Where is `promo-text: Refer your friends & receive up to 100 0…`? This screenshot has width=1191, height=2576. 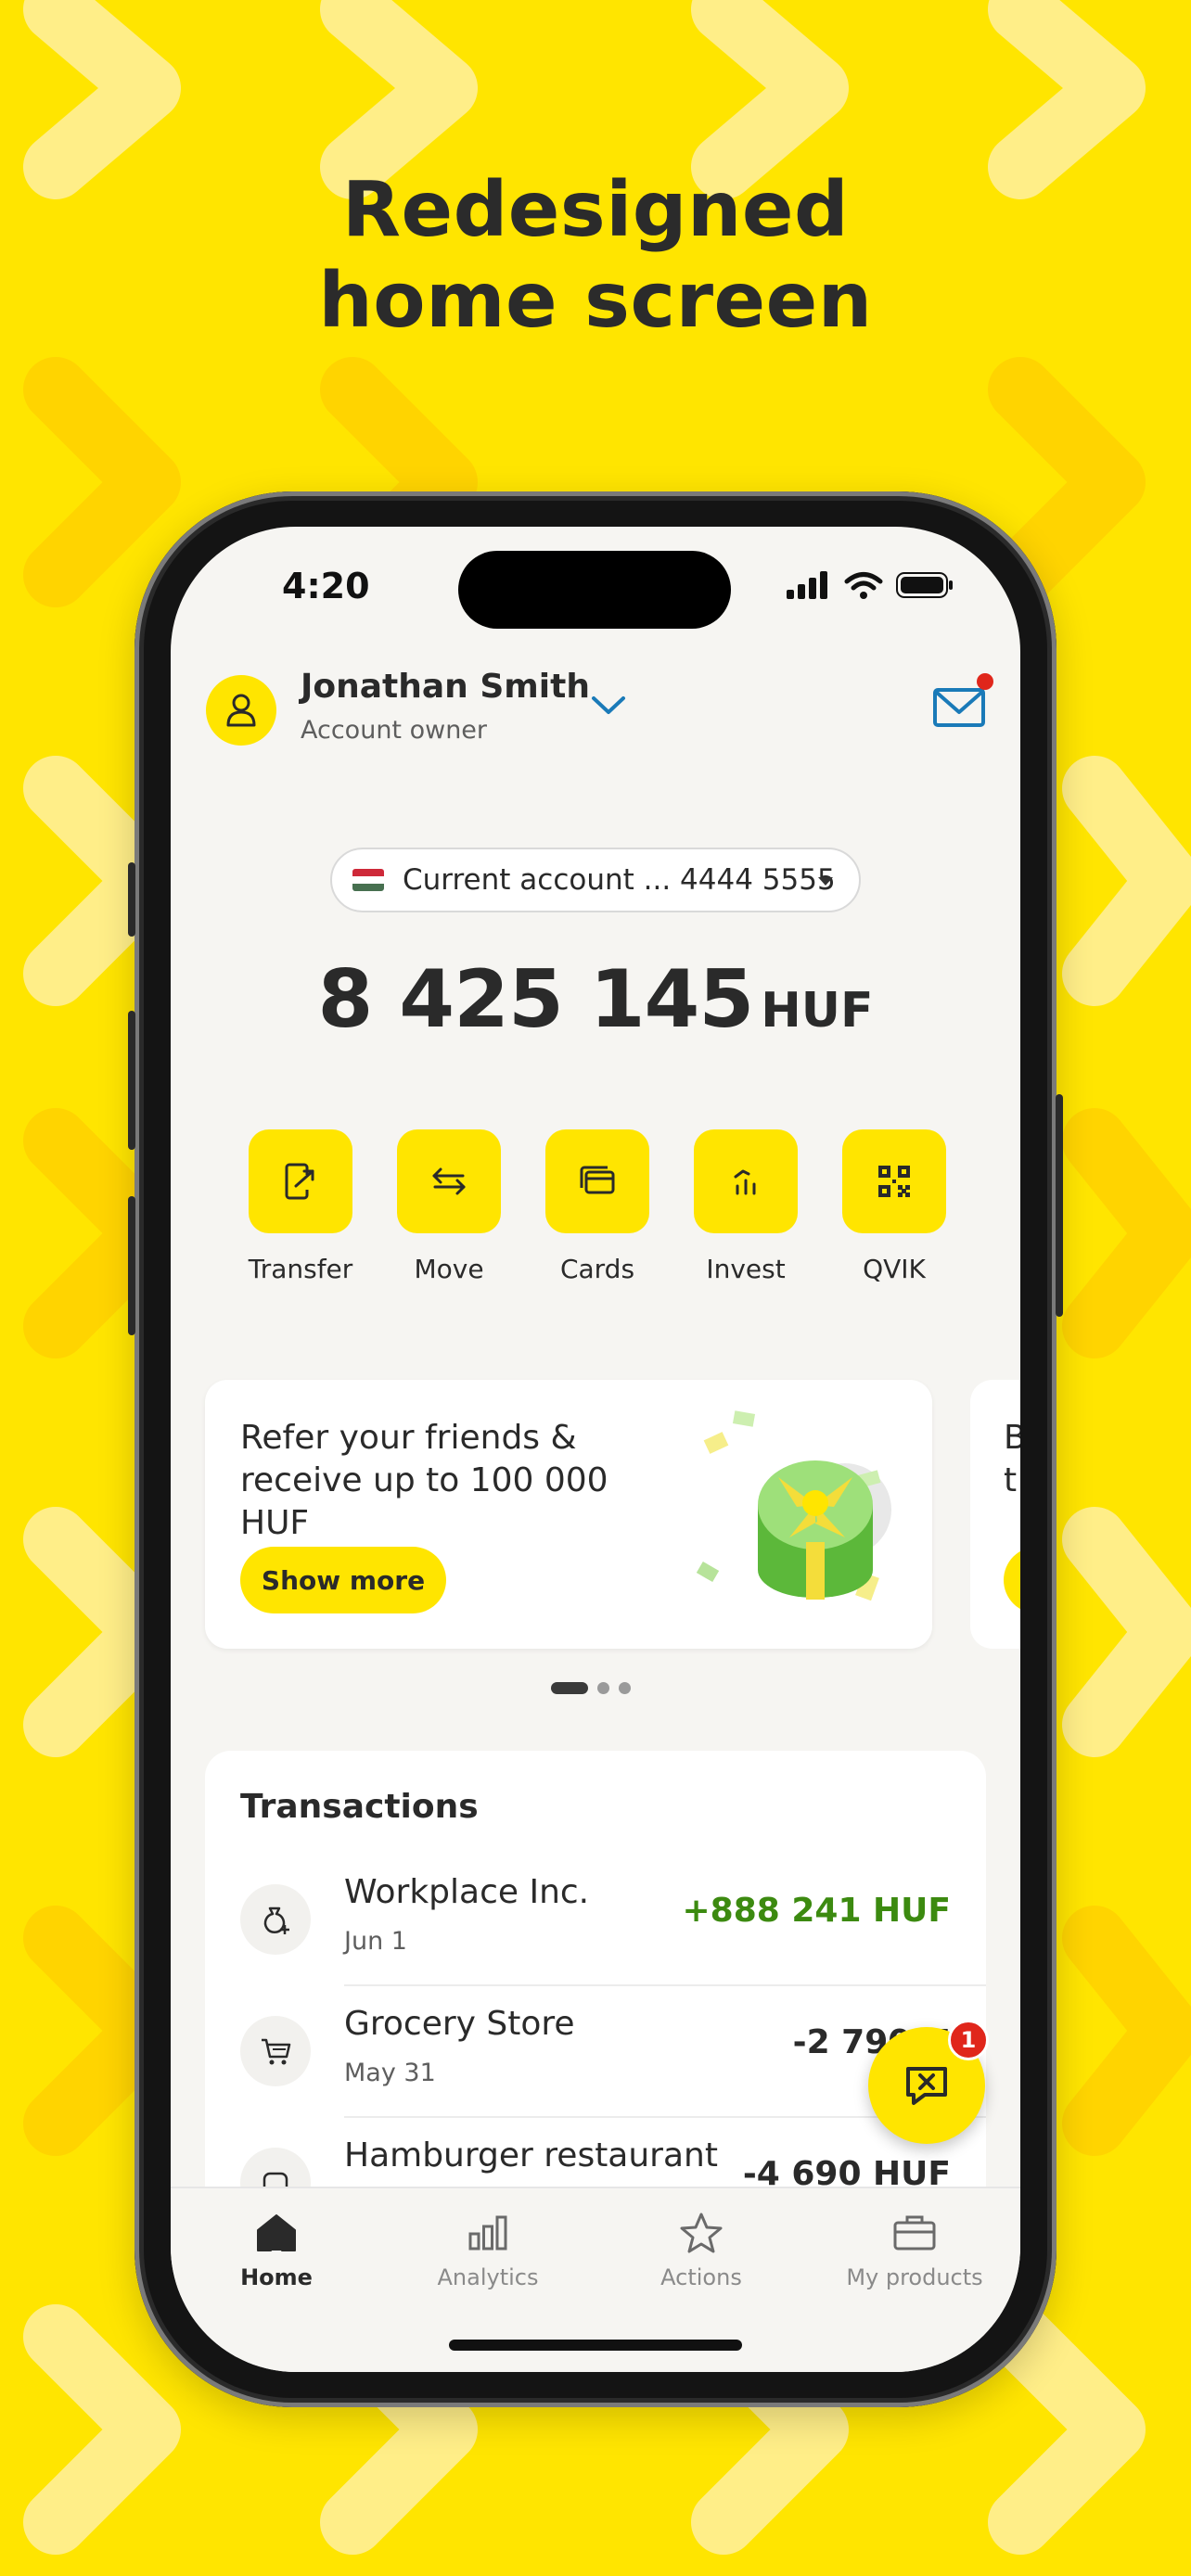 promo-text: Refer your friends & receive up to 100 0… is located at coordinates (424, 1480).